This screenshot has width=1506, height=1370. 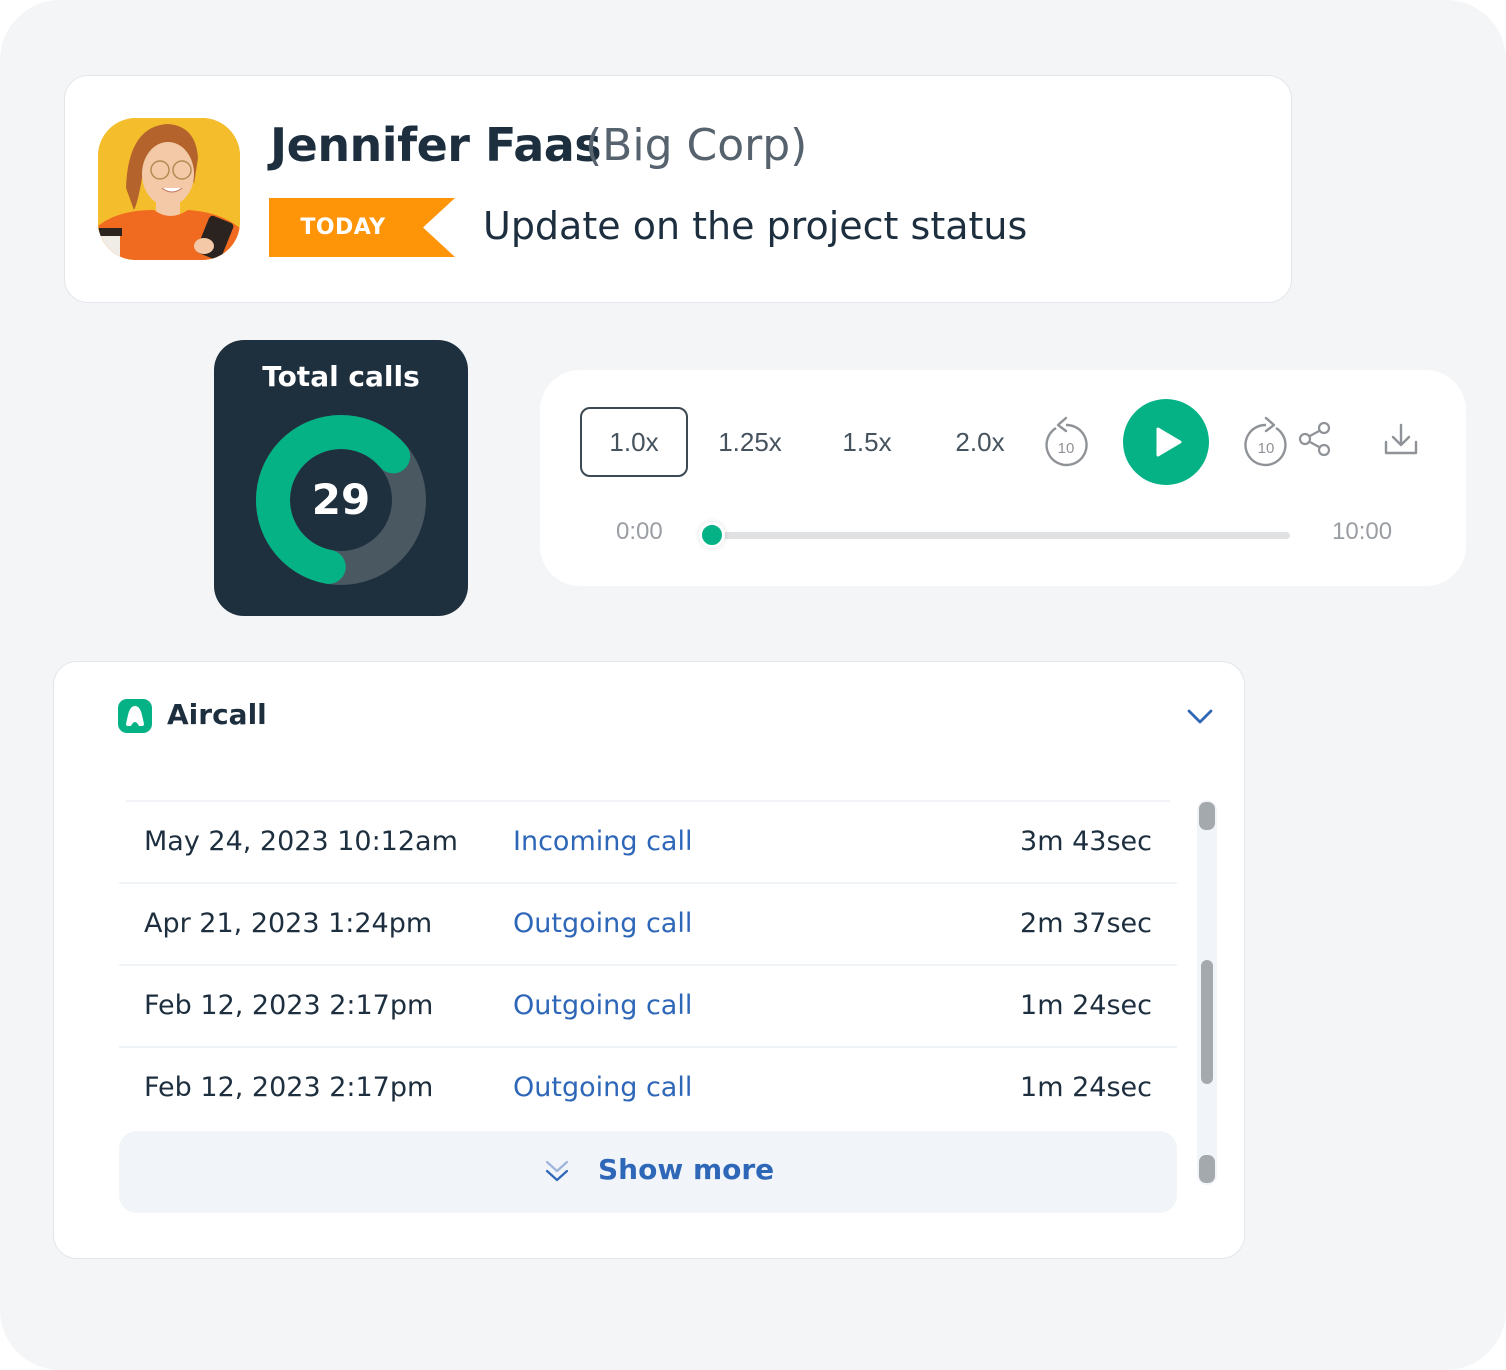 What do you see at coordinates (1001, 535) in the screenshot?
I see `seek-bar` at bounding box center [1001, 535].